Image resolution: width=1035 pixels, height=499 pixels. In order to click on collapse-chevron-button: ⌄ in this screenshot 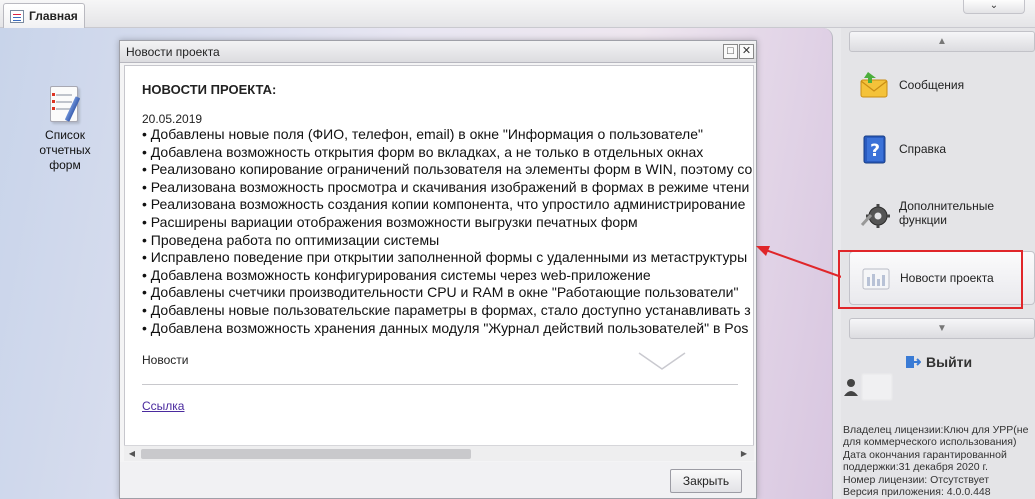, I will do `click(994, 7)`.